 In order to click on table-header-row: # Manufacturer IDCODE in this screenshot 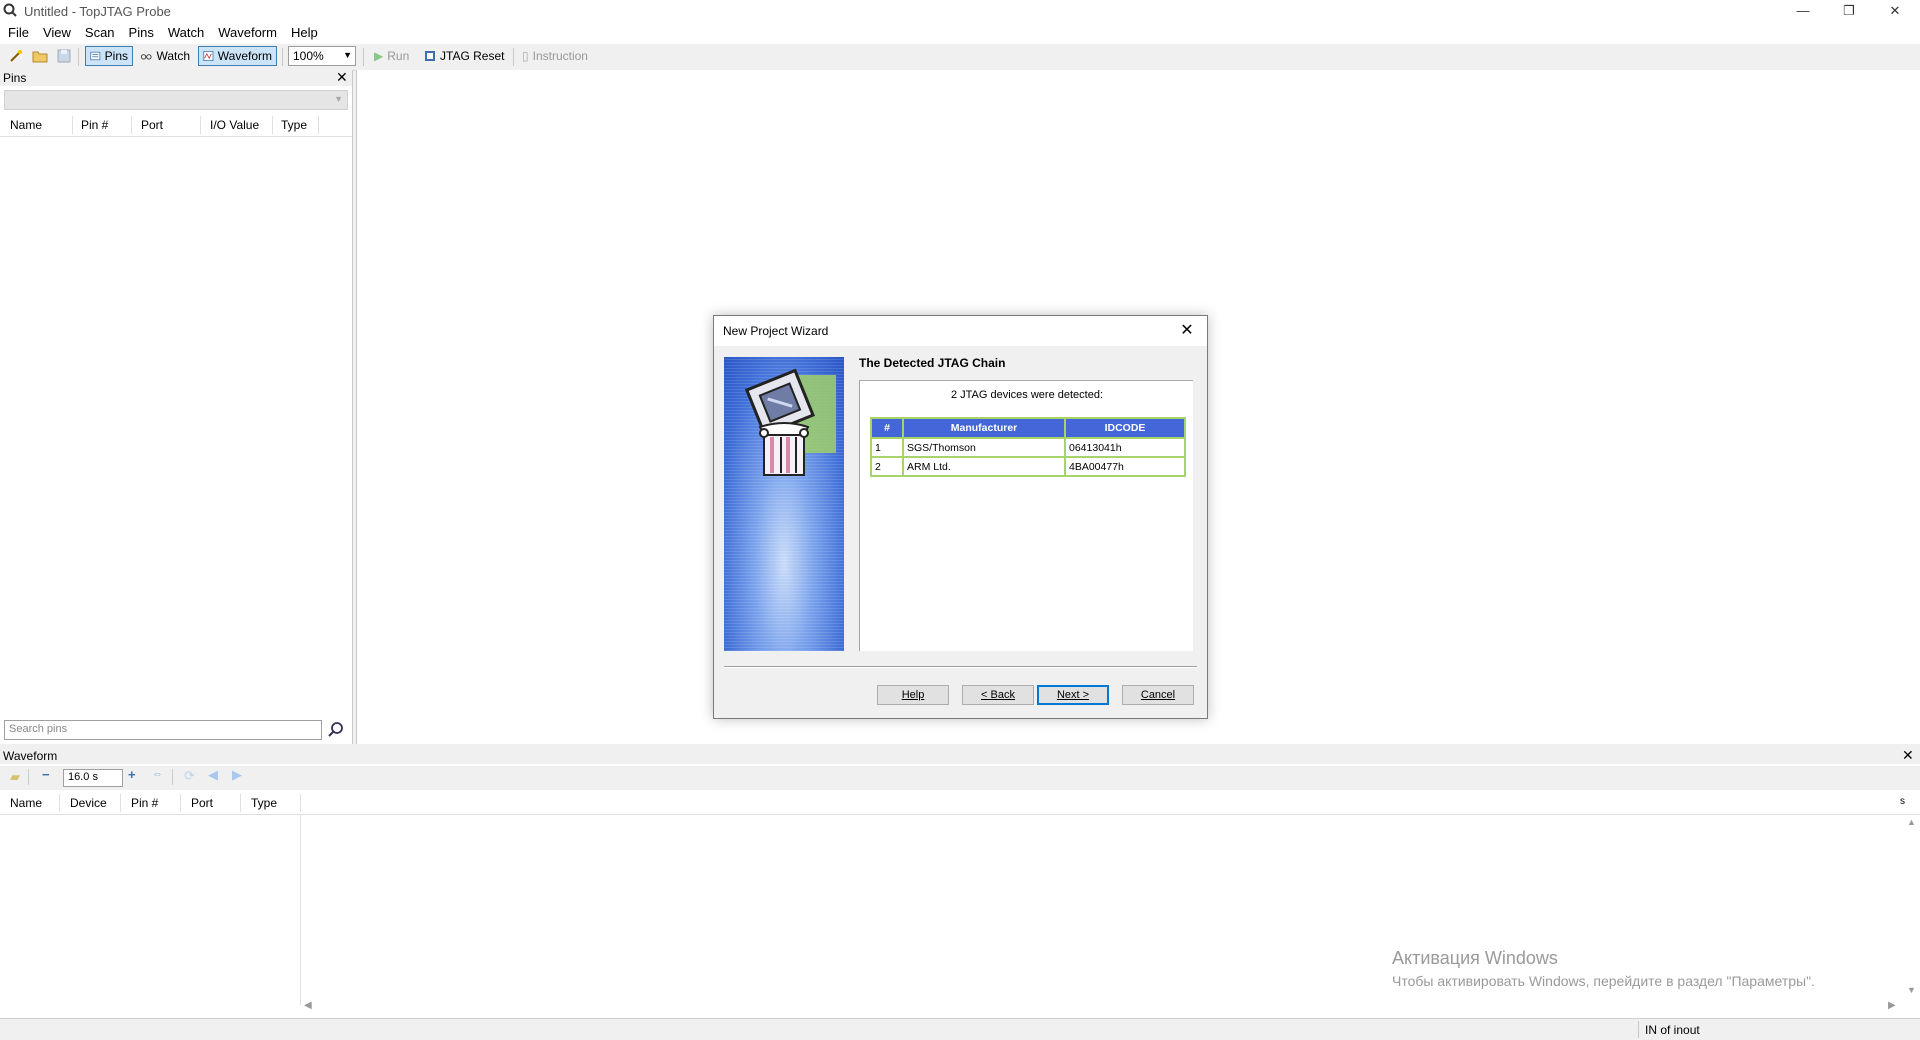, I will do `click(1028, 428)`.